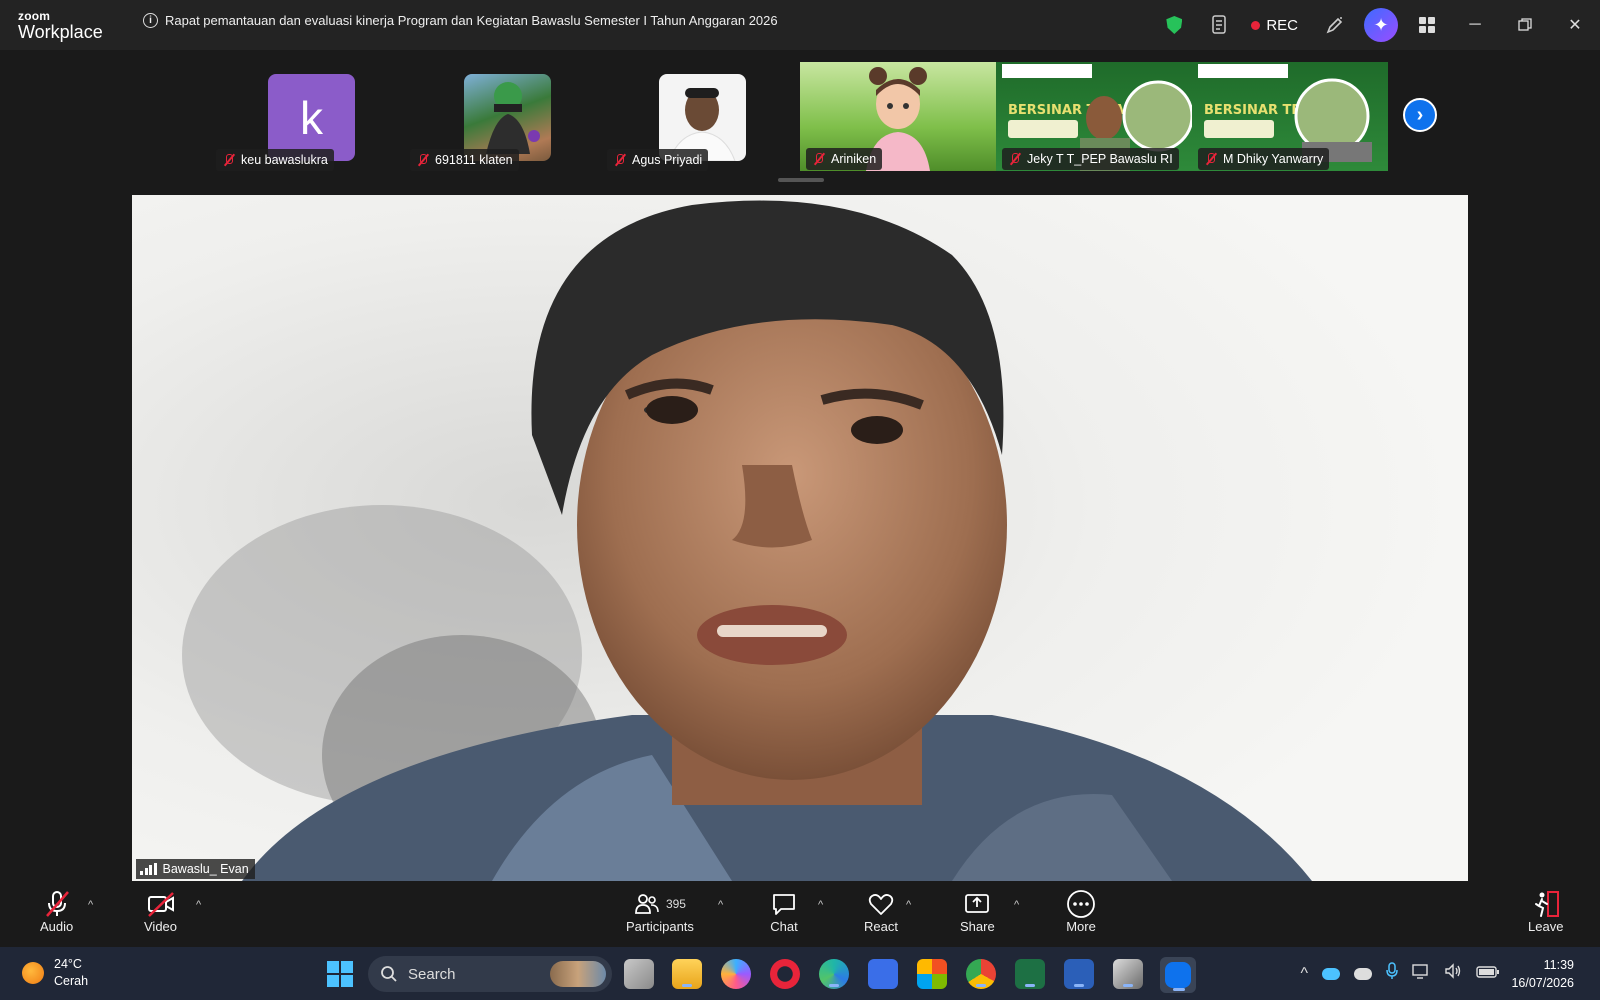 The height and width of the screenshot is (1000, 1600). Describe the element at coordinates (660, 911) in the screenshot. I see `participants-button: 395 Participants` at that location.